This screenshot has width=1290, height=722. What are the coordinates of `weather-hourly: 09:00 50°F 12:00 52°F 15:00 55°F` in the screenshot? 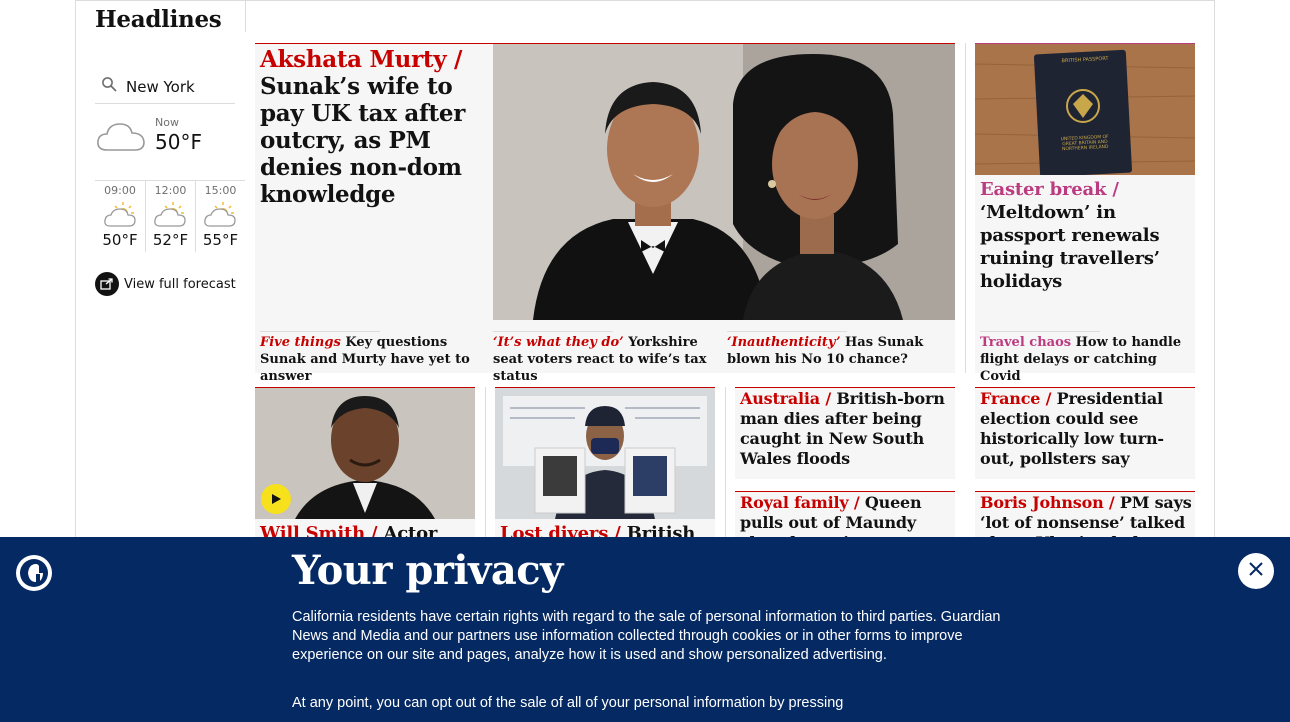 It's located at (170, 216).